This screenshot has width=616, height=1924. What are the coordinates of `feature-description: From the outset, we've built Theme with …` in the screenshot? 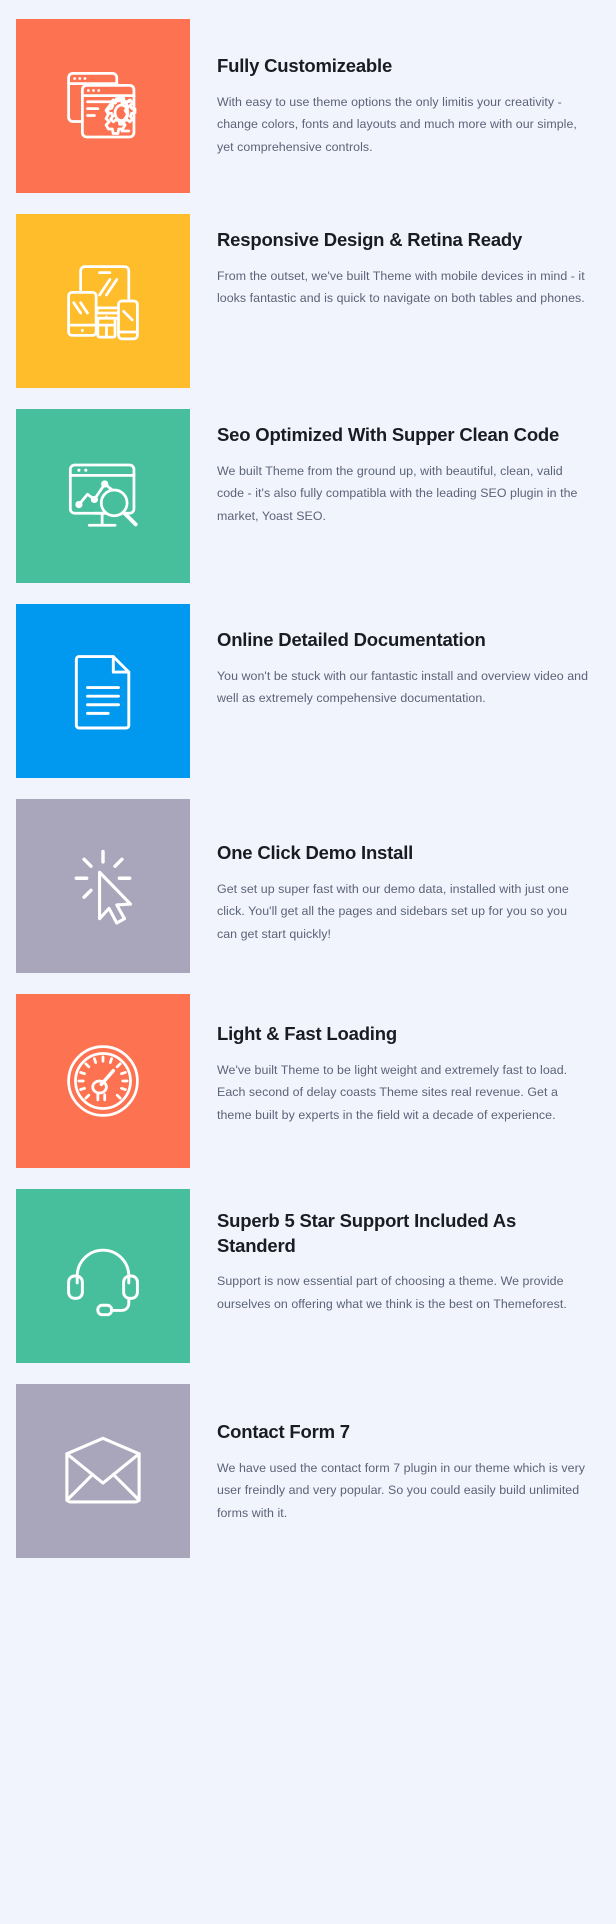 It's located at (401, 287).